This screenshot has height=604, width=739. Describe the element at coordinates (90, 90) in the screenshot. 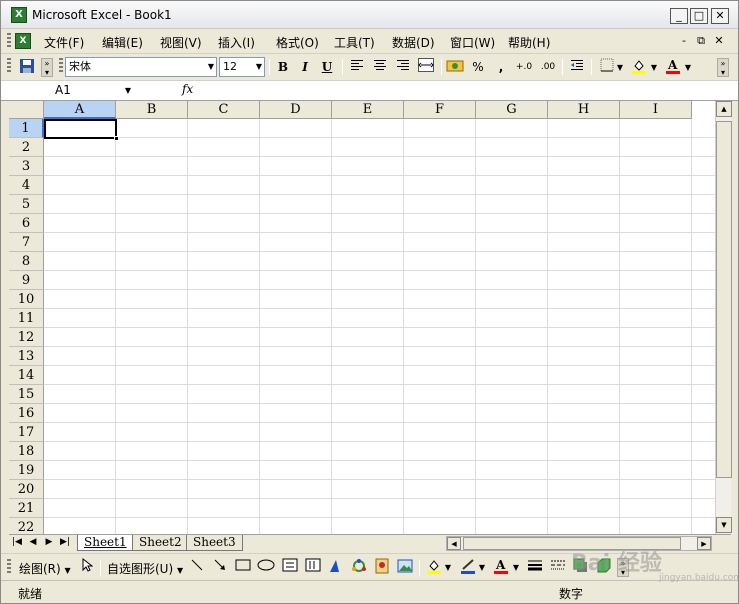

I see `name-box: A1 ▼` at that location.